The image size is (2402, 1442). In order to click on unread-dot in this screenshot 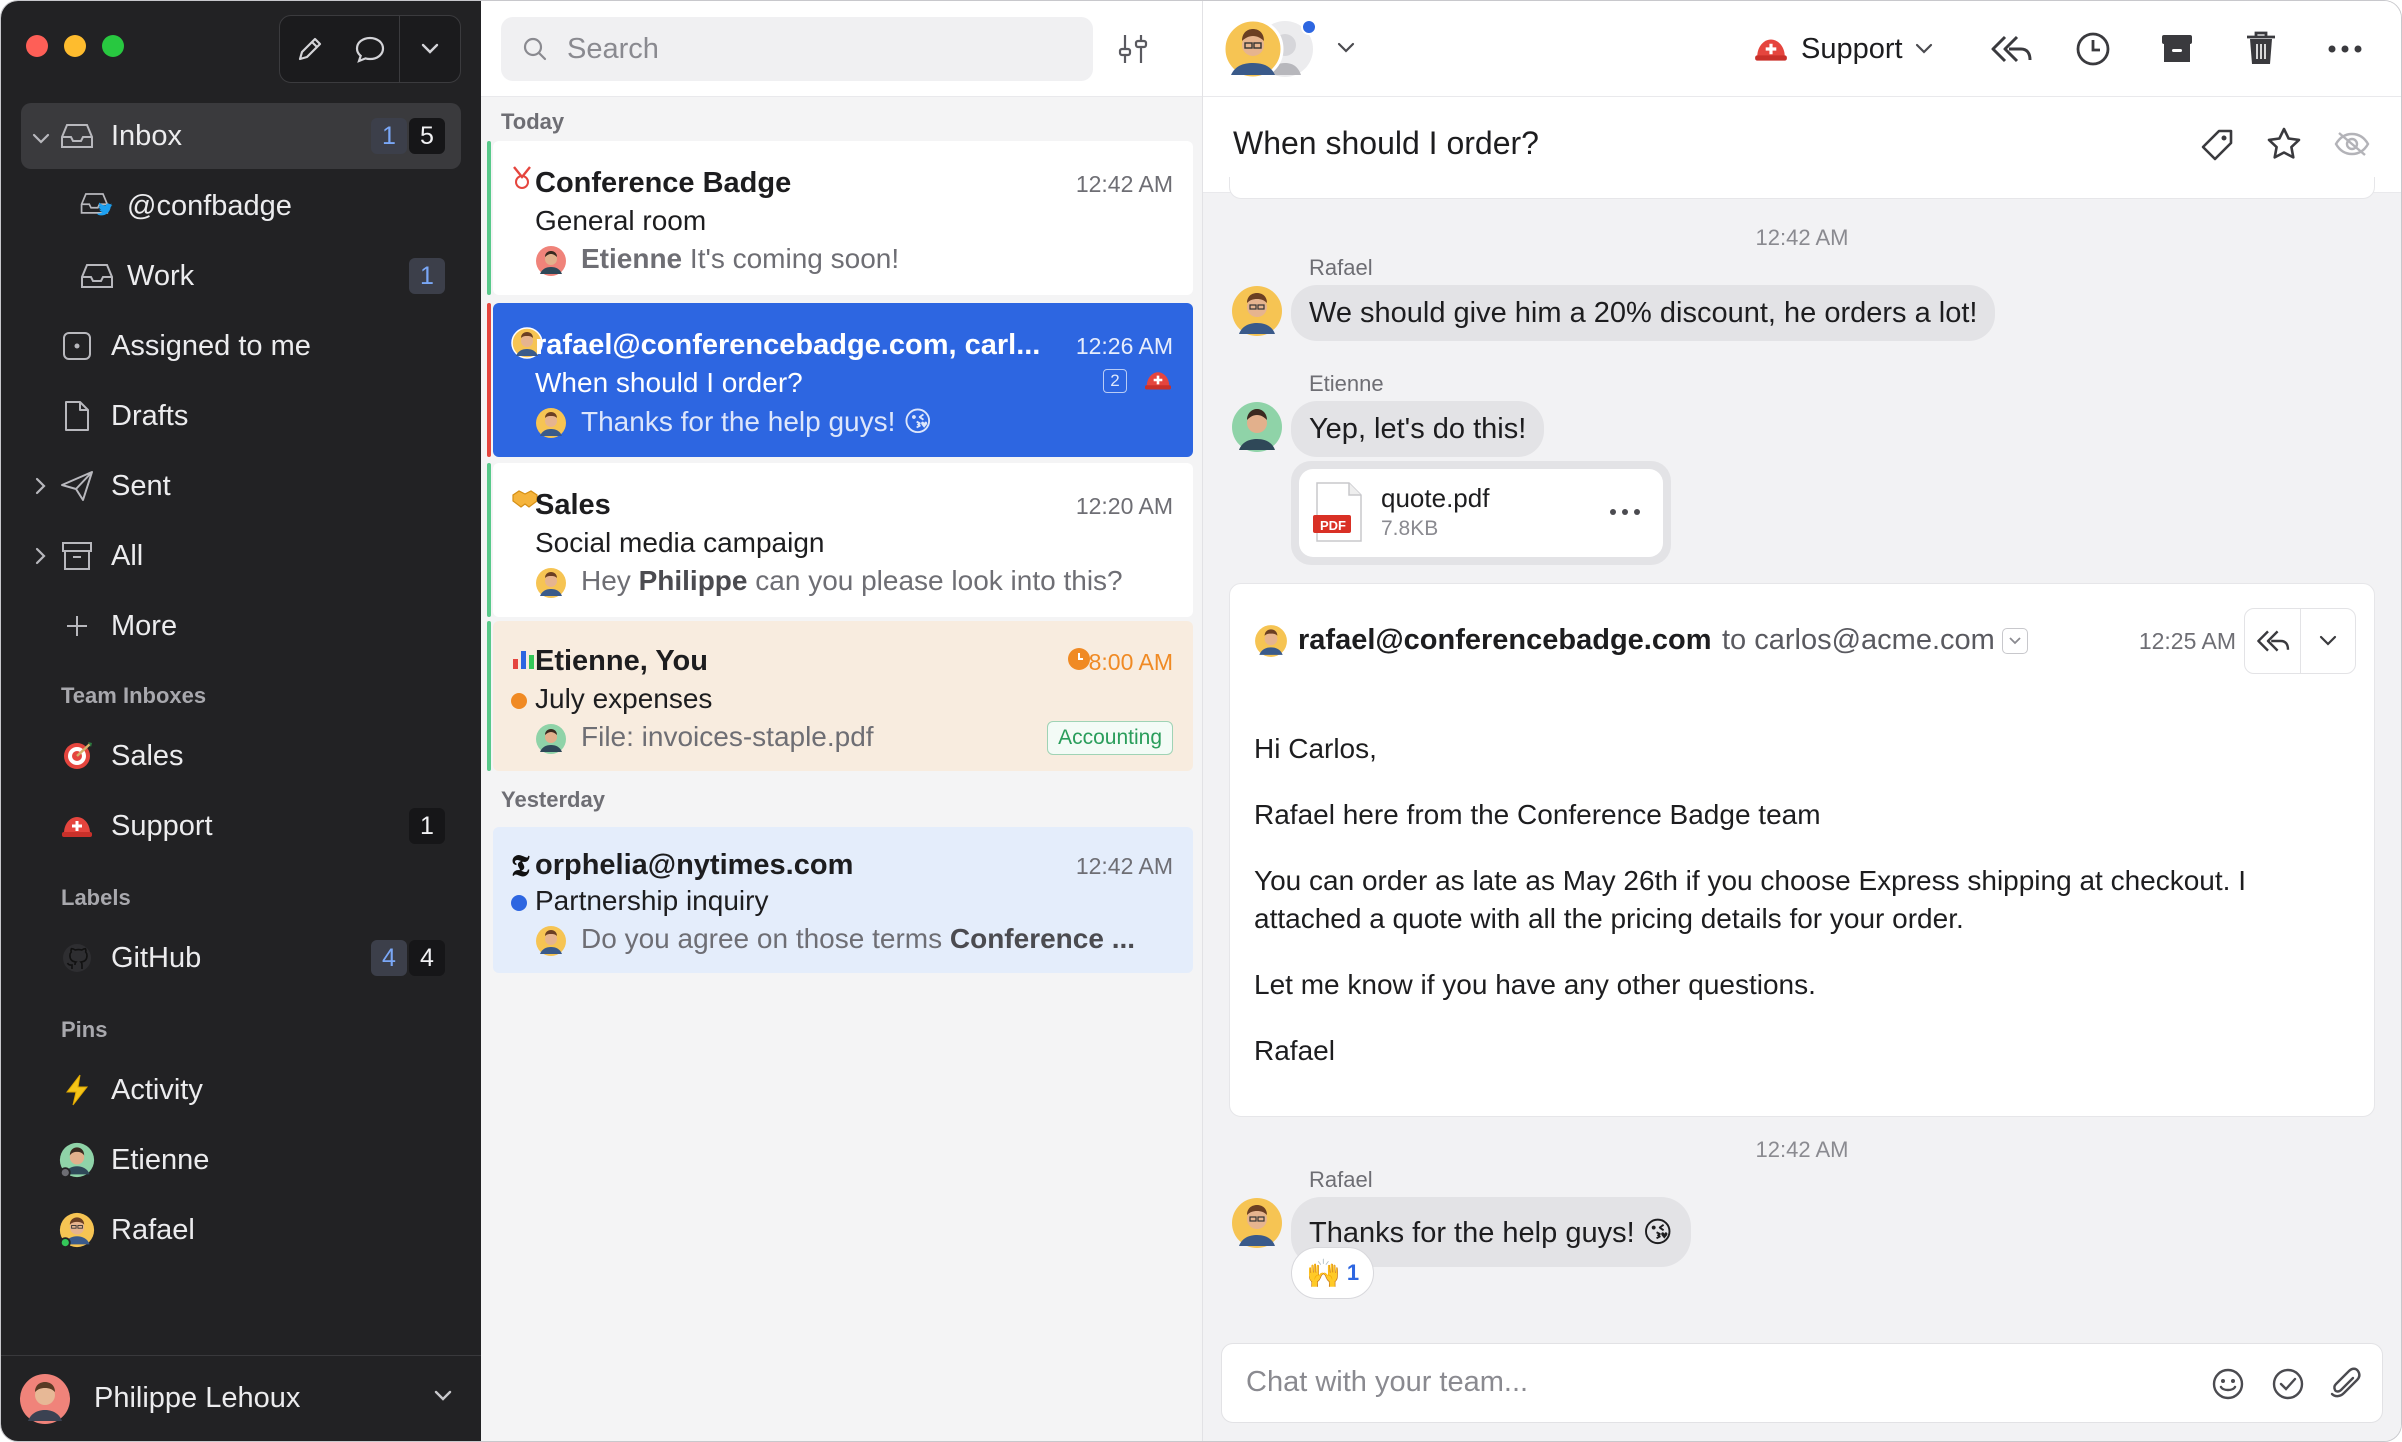, I will do `click(519, 701)`.